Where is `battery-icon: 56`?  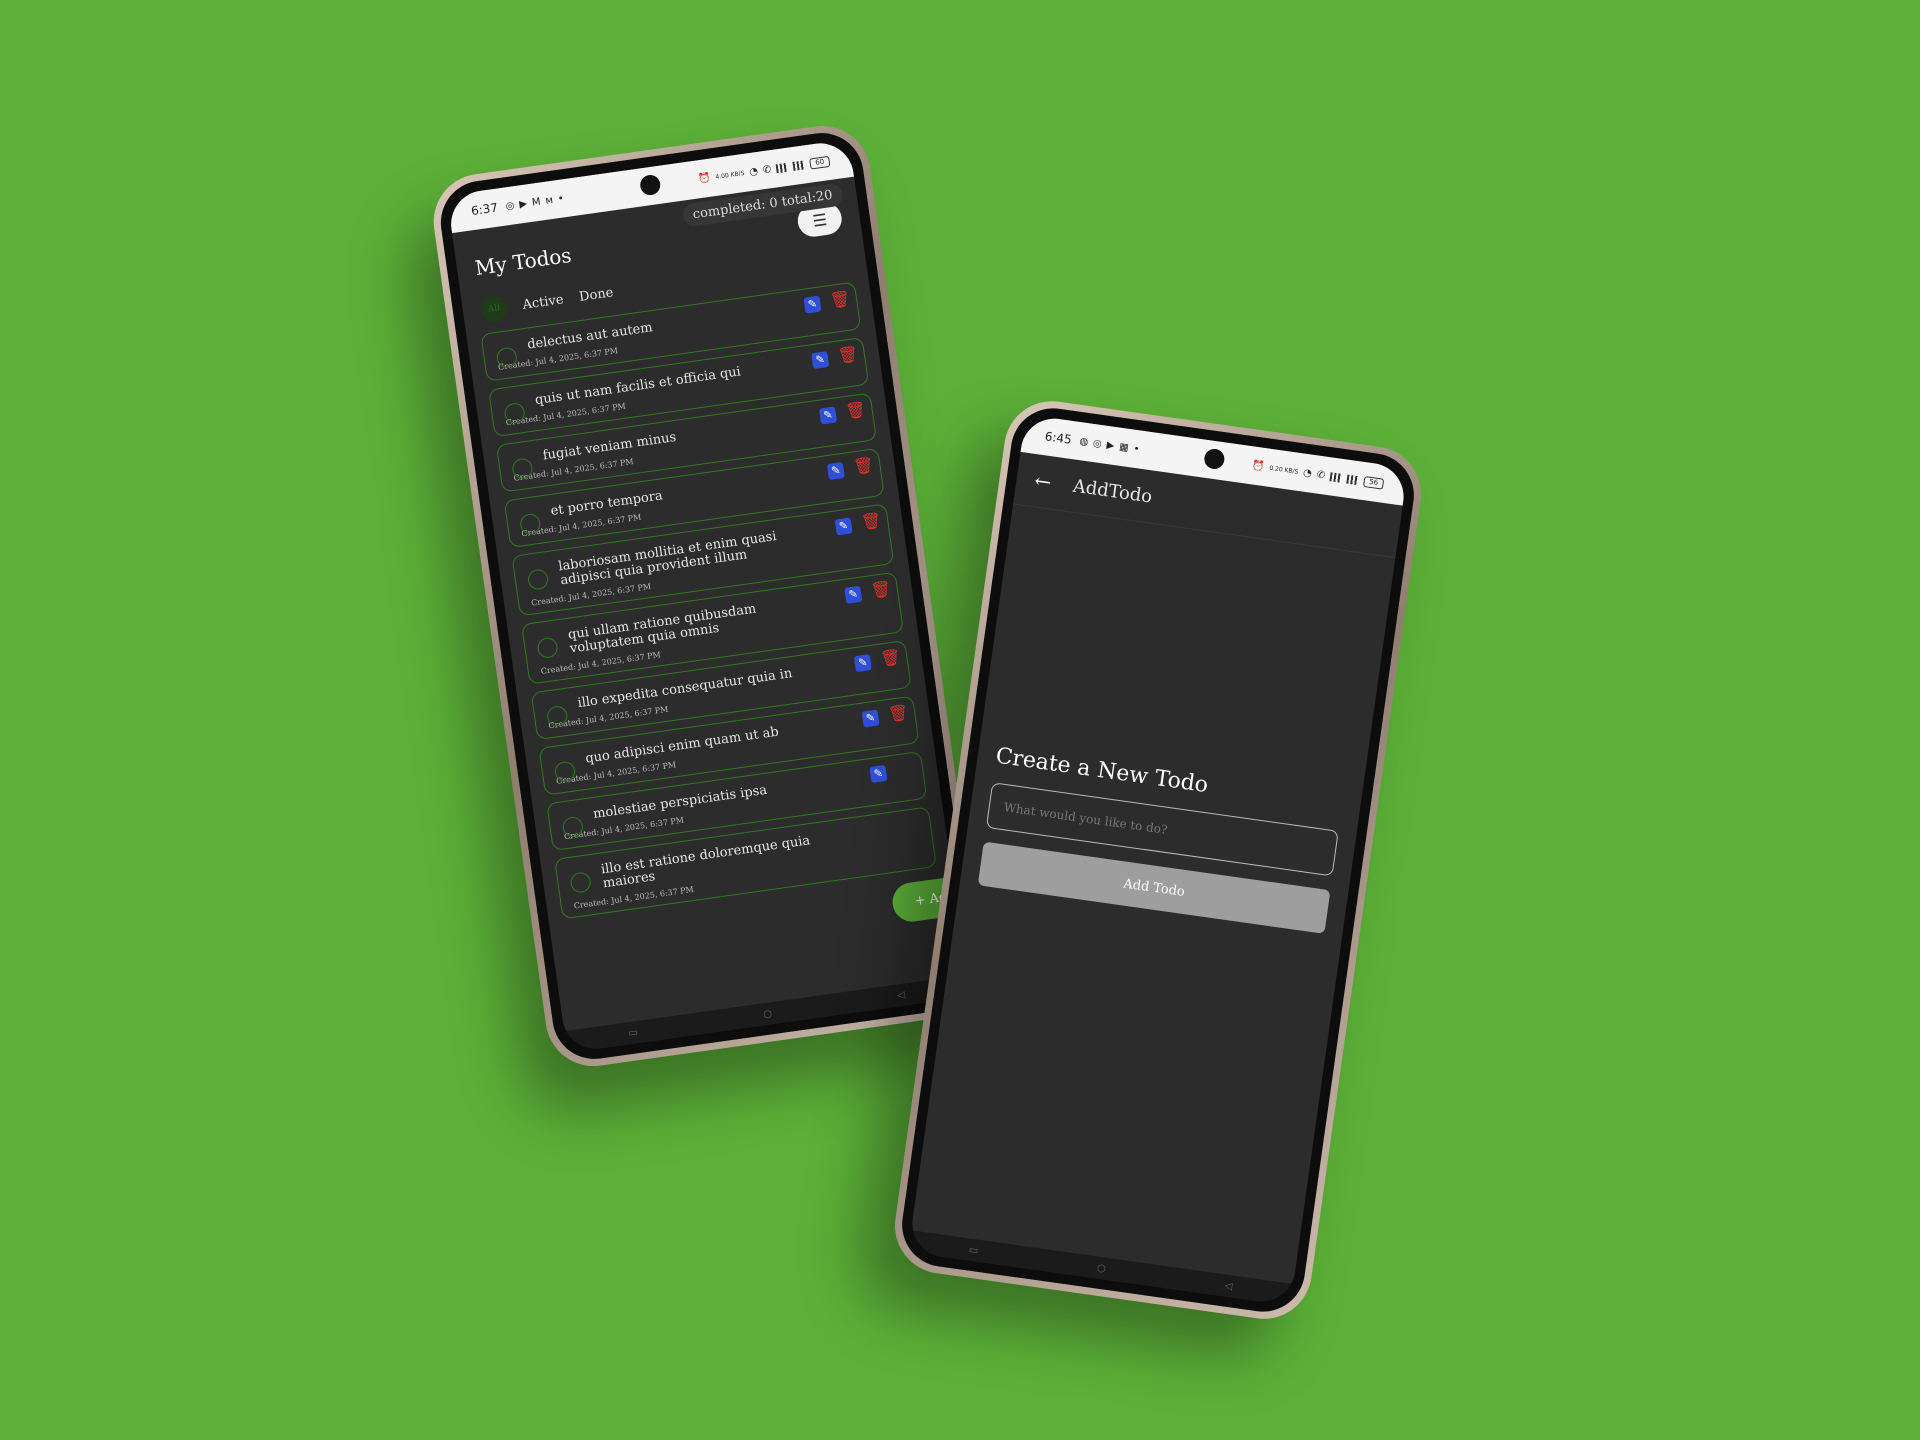
battery-icon: 56 is located at coordinates (1373, 482).